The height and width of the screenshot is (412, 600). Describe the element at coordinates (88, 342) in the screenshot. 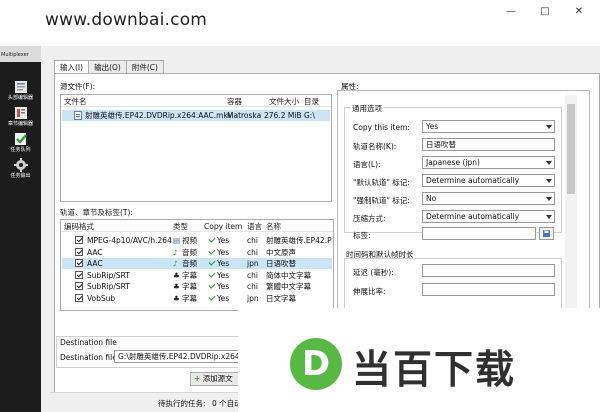

I see `destination-group-title: Destination file` at that location.